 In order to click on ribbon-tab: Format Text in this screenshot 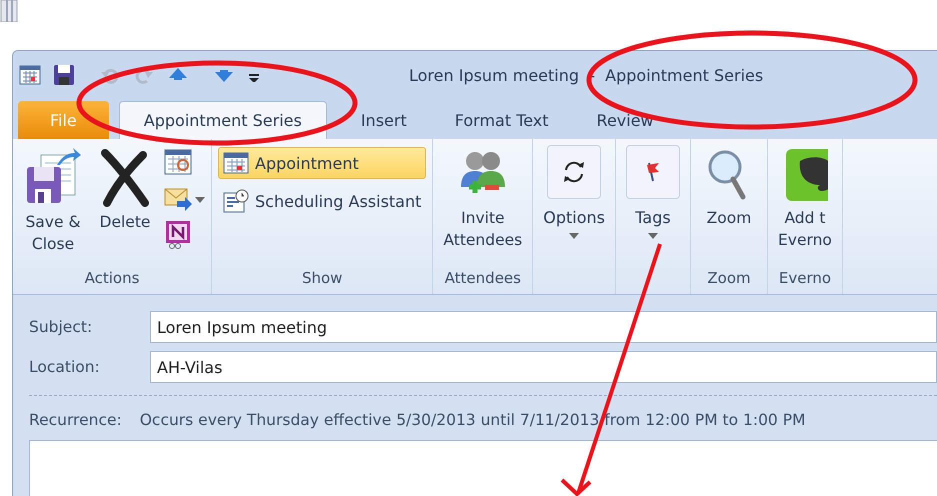, I will do `click(501, 120)`.